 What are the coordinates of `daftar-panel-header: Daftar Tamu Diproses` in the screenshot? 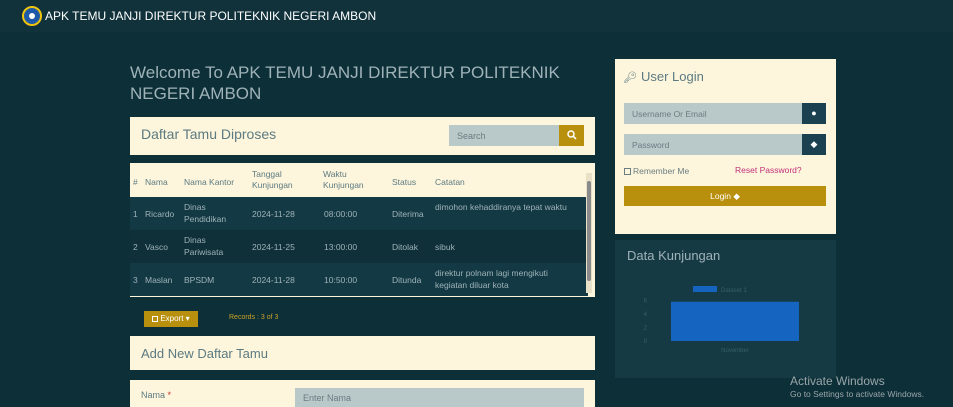 It's located at (362, 136).